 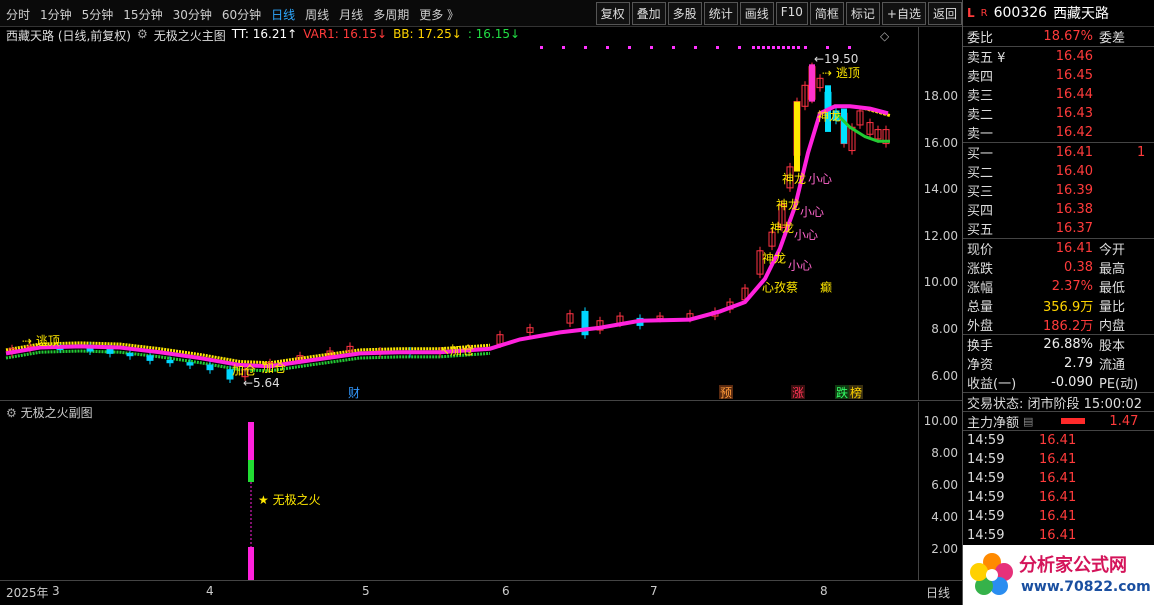 I want to click on toolbar-button: 画线, so click(x=756, y=13).